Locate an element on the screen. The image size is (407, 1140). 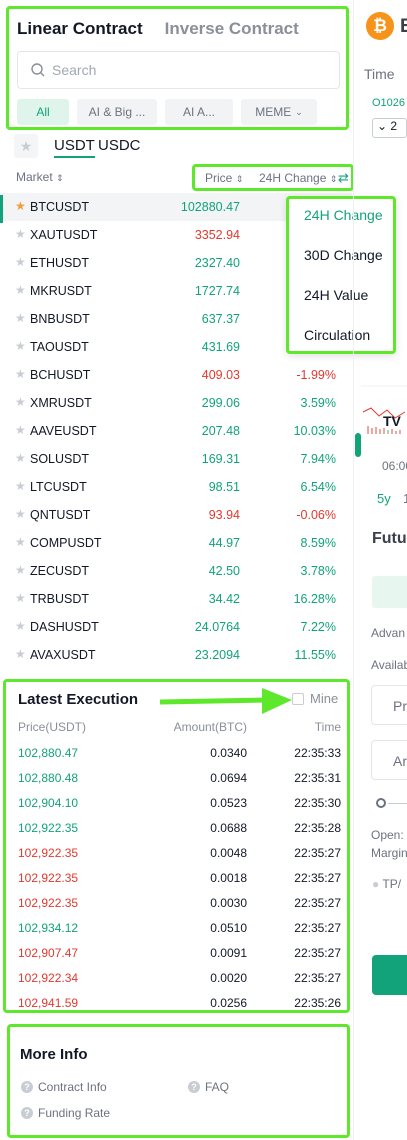
period-option: 1 is located at coordinates (405, 498).